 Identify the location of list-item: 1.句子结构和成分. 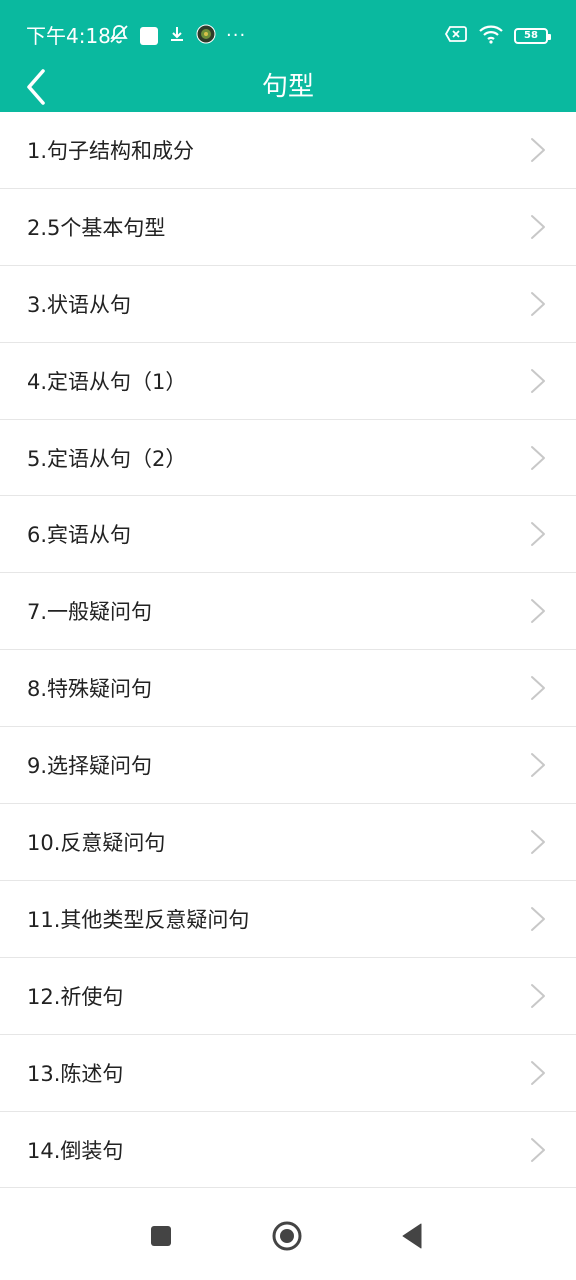
(288, 150).